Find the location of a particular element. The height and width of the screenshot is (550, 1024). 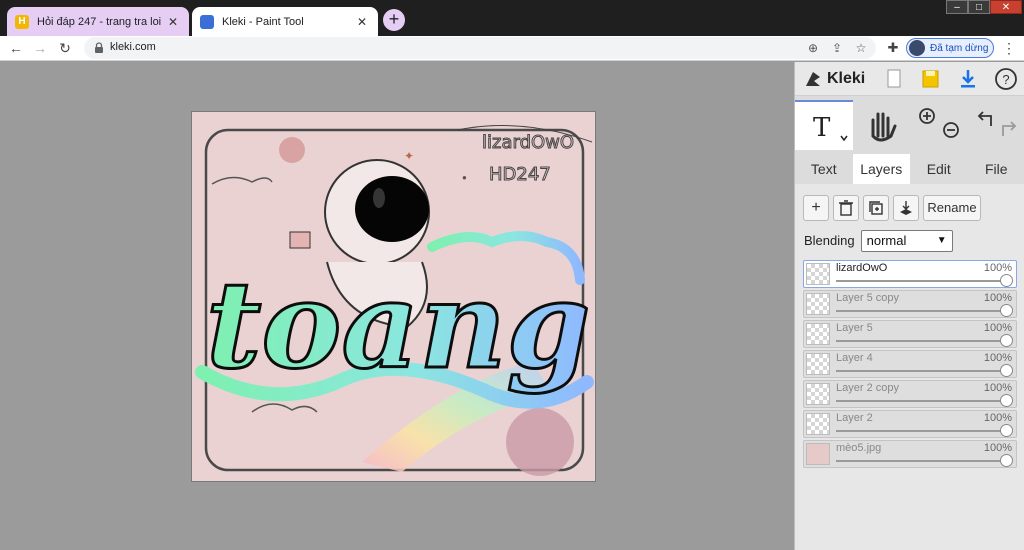

tool-row: T is located at coordinates (909, 125).